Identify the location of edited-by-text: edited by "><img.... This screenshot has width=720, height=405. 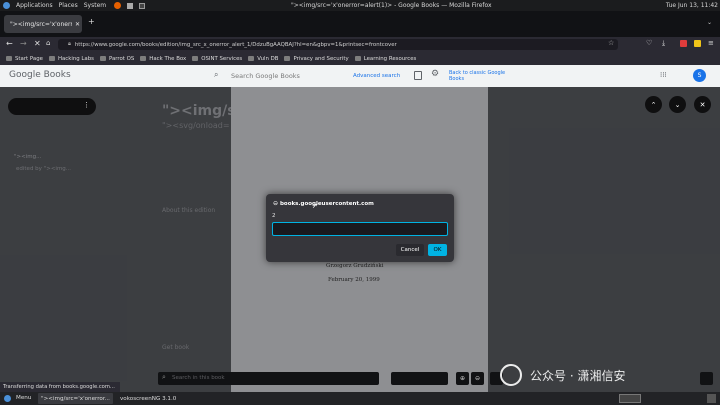
(44, 169).